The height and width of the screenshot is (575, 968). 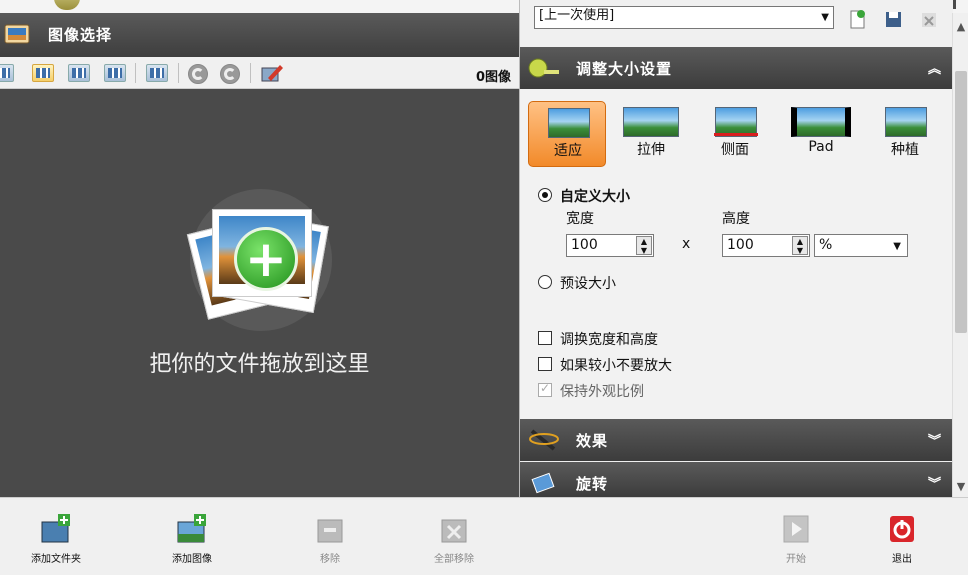 What do you see at coordinates (7, 73) in the screenshot?
I see `view-details-button` at bounding box center [7, 73].